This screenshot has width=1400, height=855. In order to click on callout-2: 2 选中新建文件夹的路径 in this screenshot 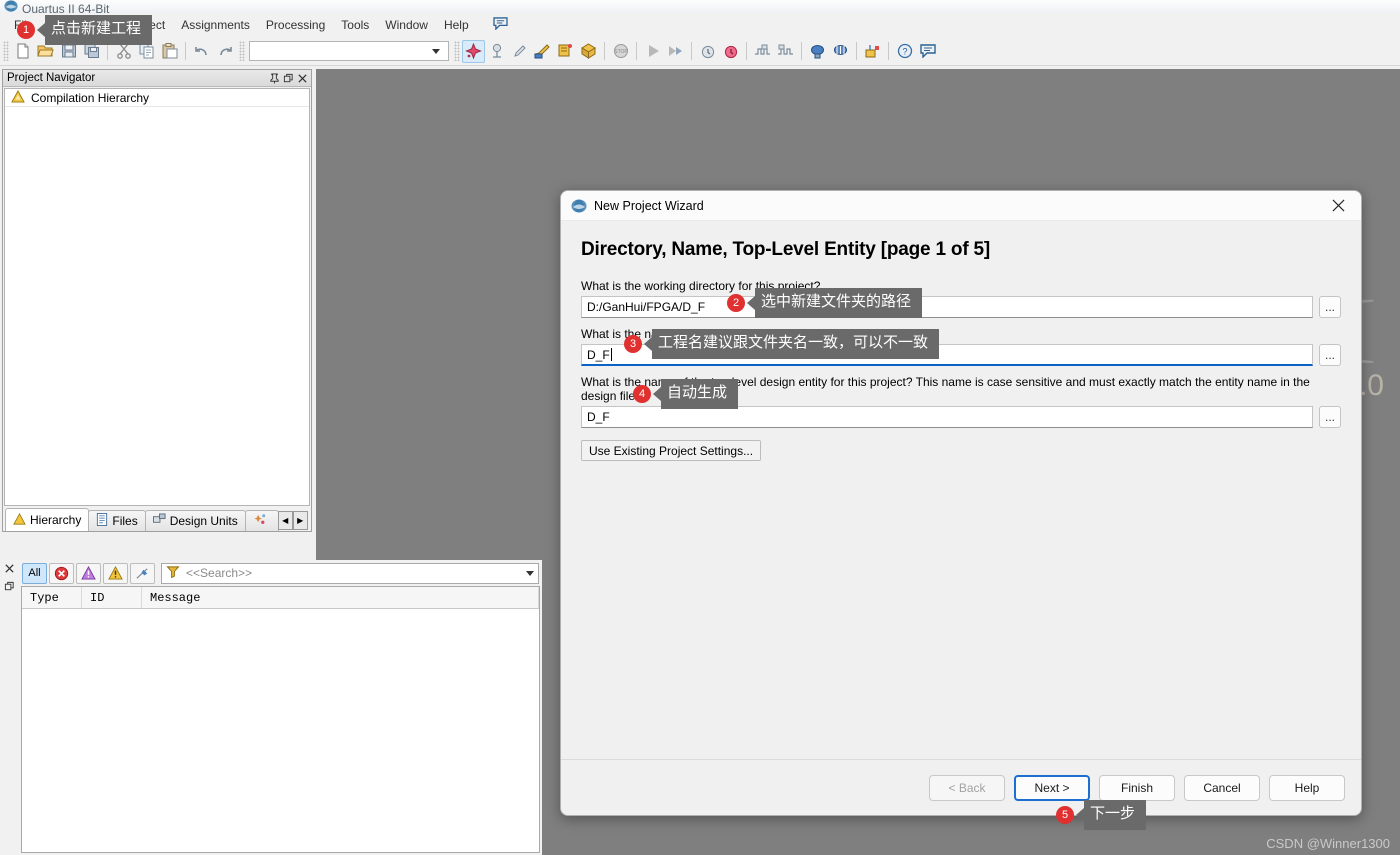, I will do `click(825, 303)`.